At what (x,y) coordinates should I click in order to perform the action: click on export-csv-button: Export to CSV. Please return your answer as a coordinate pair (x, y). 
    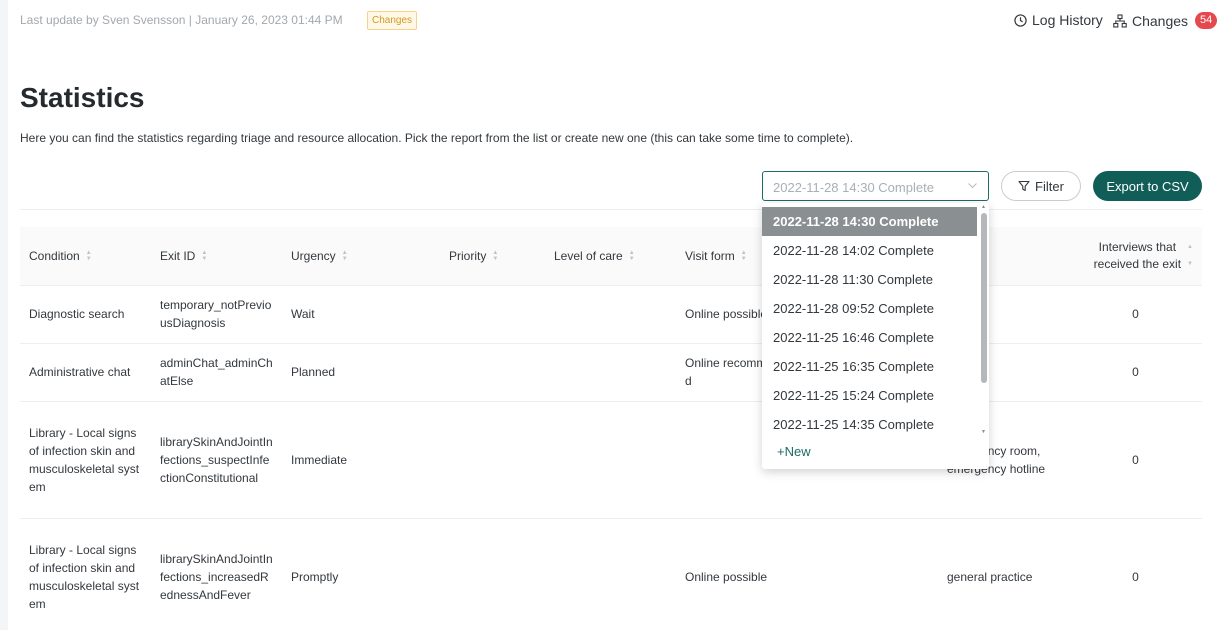
    Looking at the image, I should click on (1147, 186).